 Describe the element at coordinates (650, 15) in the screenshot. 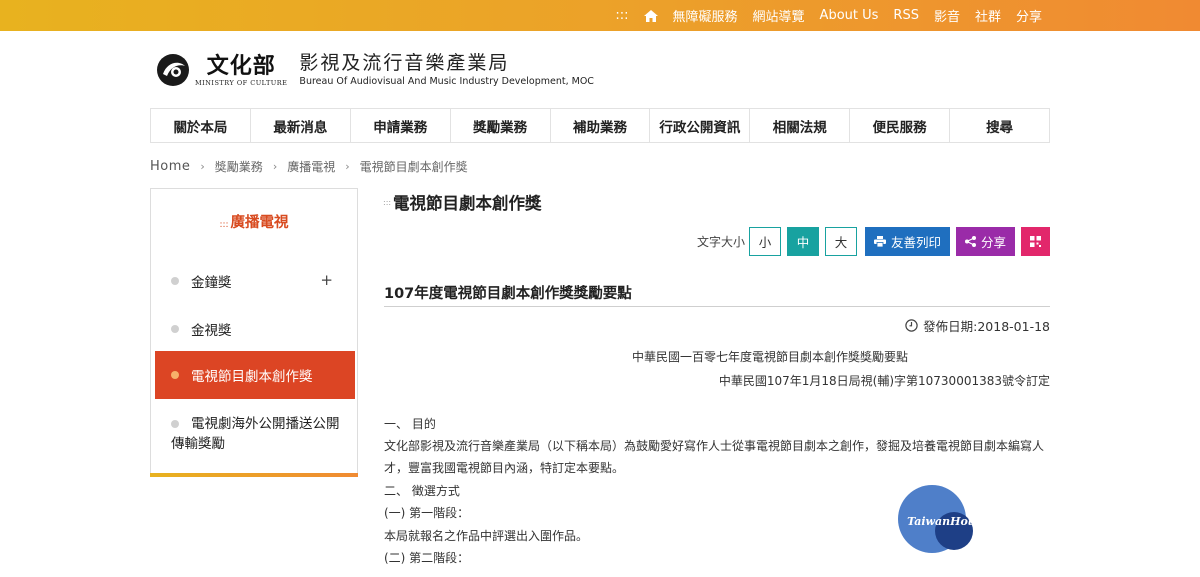

I see `home-icon` at that location.